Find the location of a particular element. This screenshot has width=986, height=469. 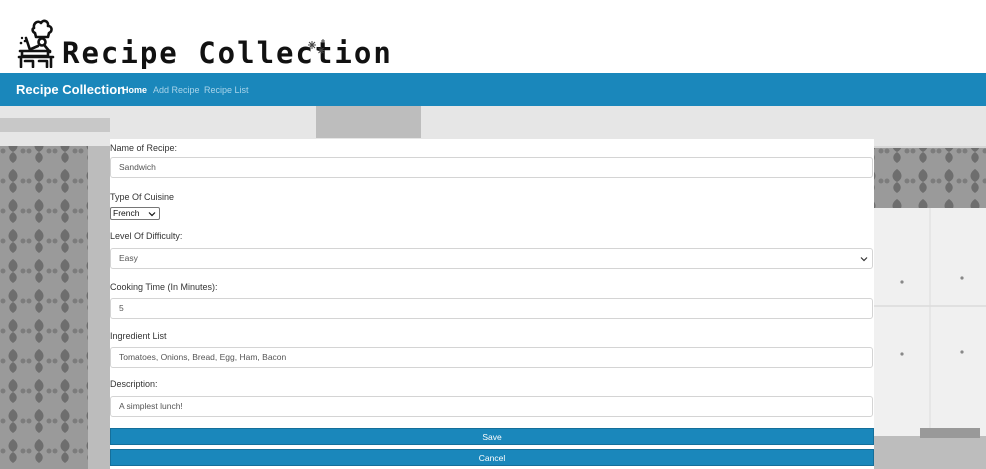

cuisine-select-value: French is located at coordinates (126, 213).